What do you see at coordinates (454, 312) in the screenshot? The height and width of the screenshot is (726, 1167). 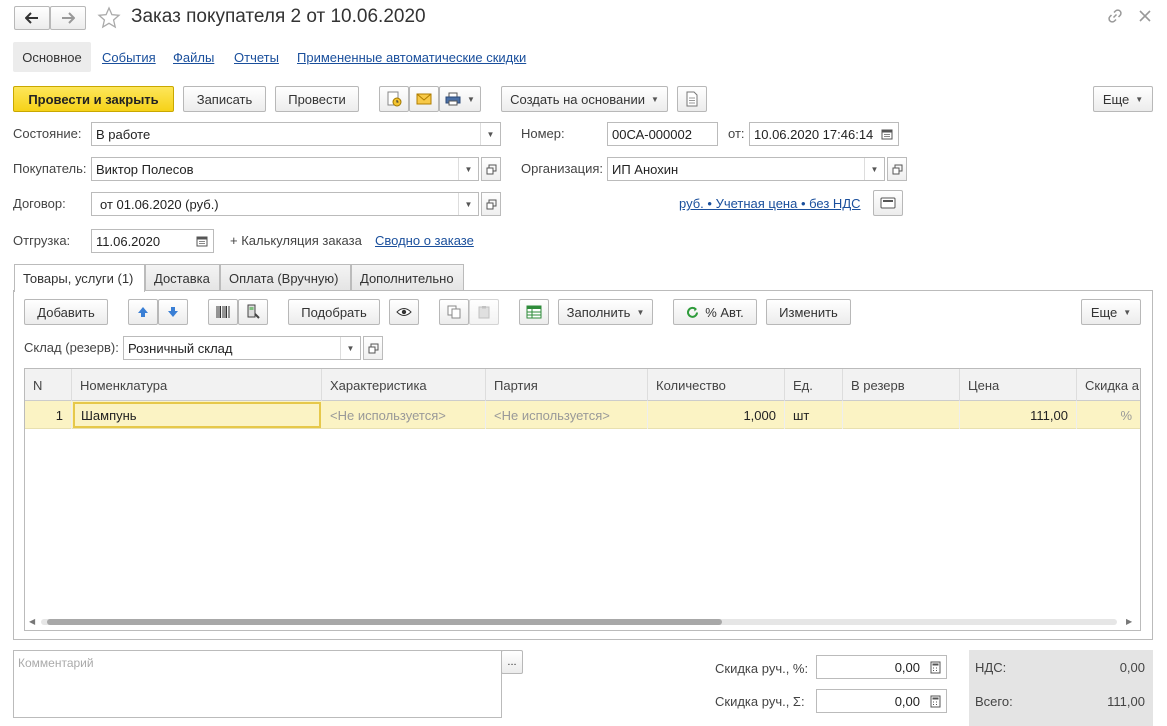 I see `copy-rows-button` at bounding box center [454, 312].